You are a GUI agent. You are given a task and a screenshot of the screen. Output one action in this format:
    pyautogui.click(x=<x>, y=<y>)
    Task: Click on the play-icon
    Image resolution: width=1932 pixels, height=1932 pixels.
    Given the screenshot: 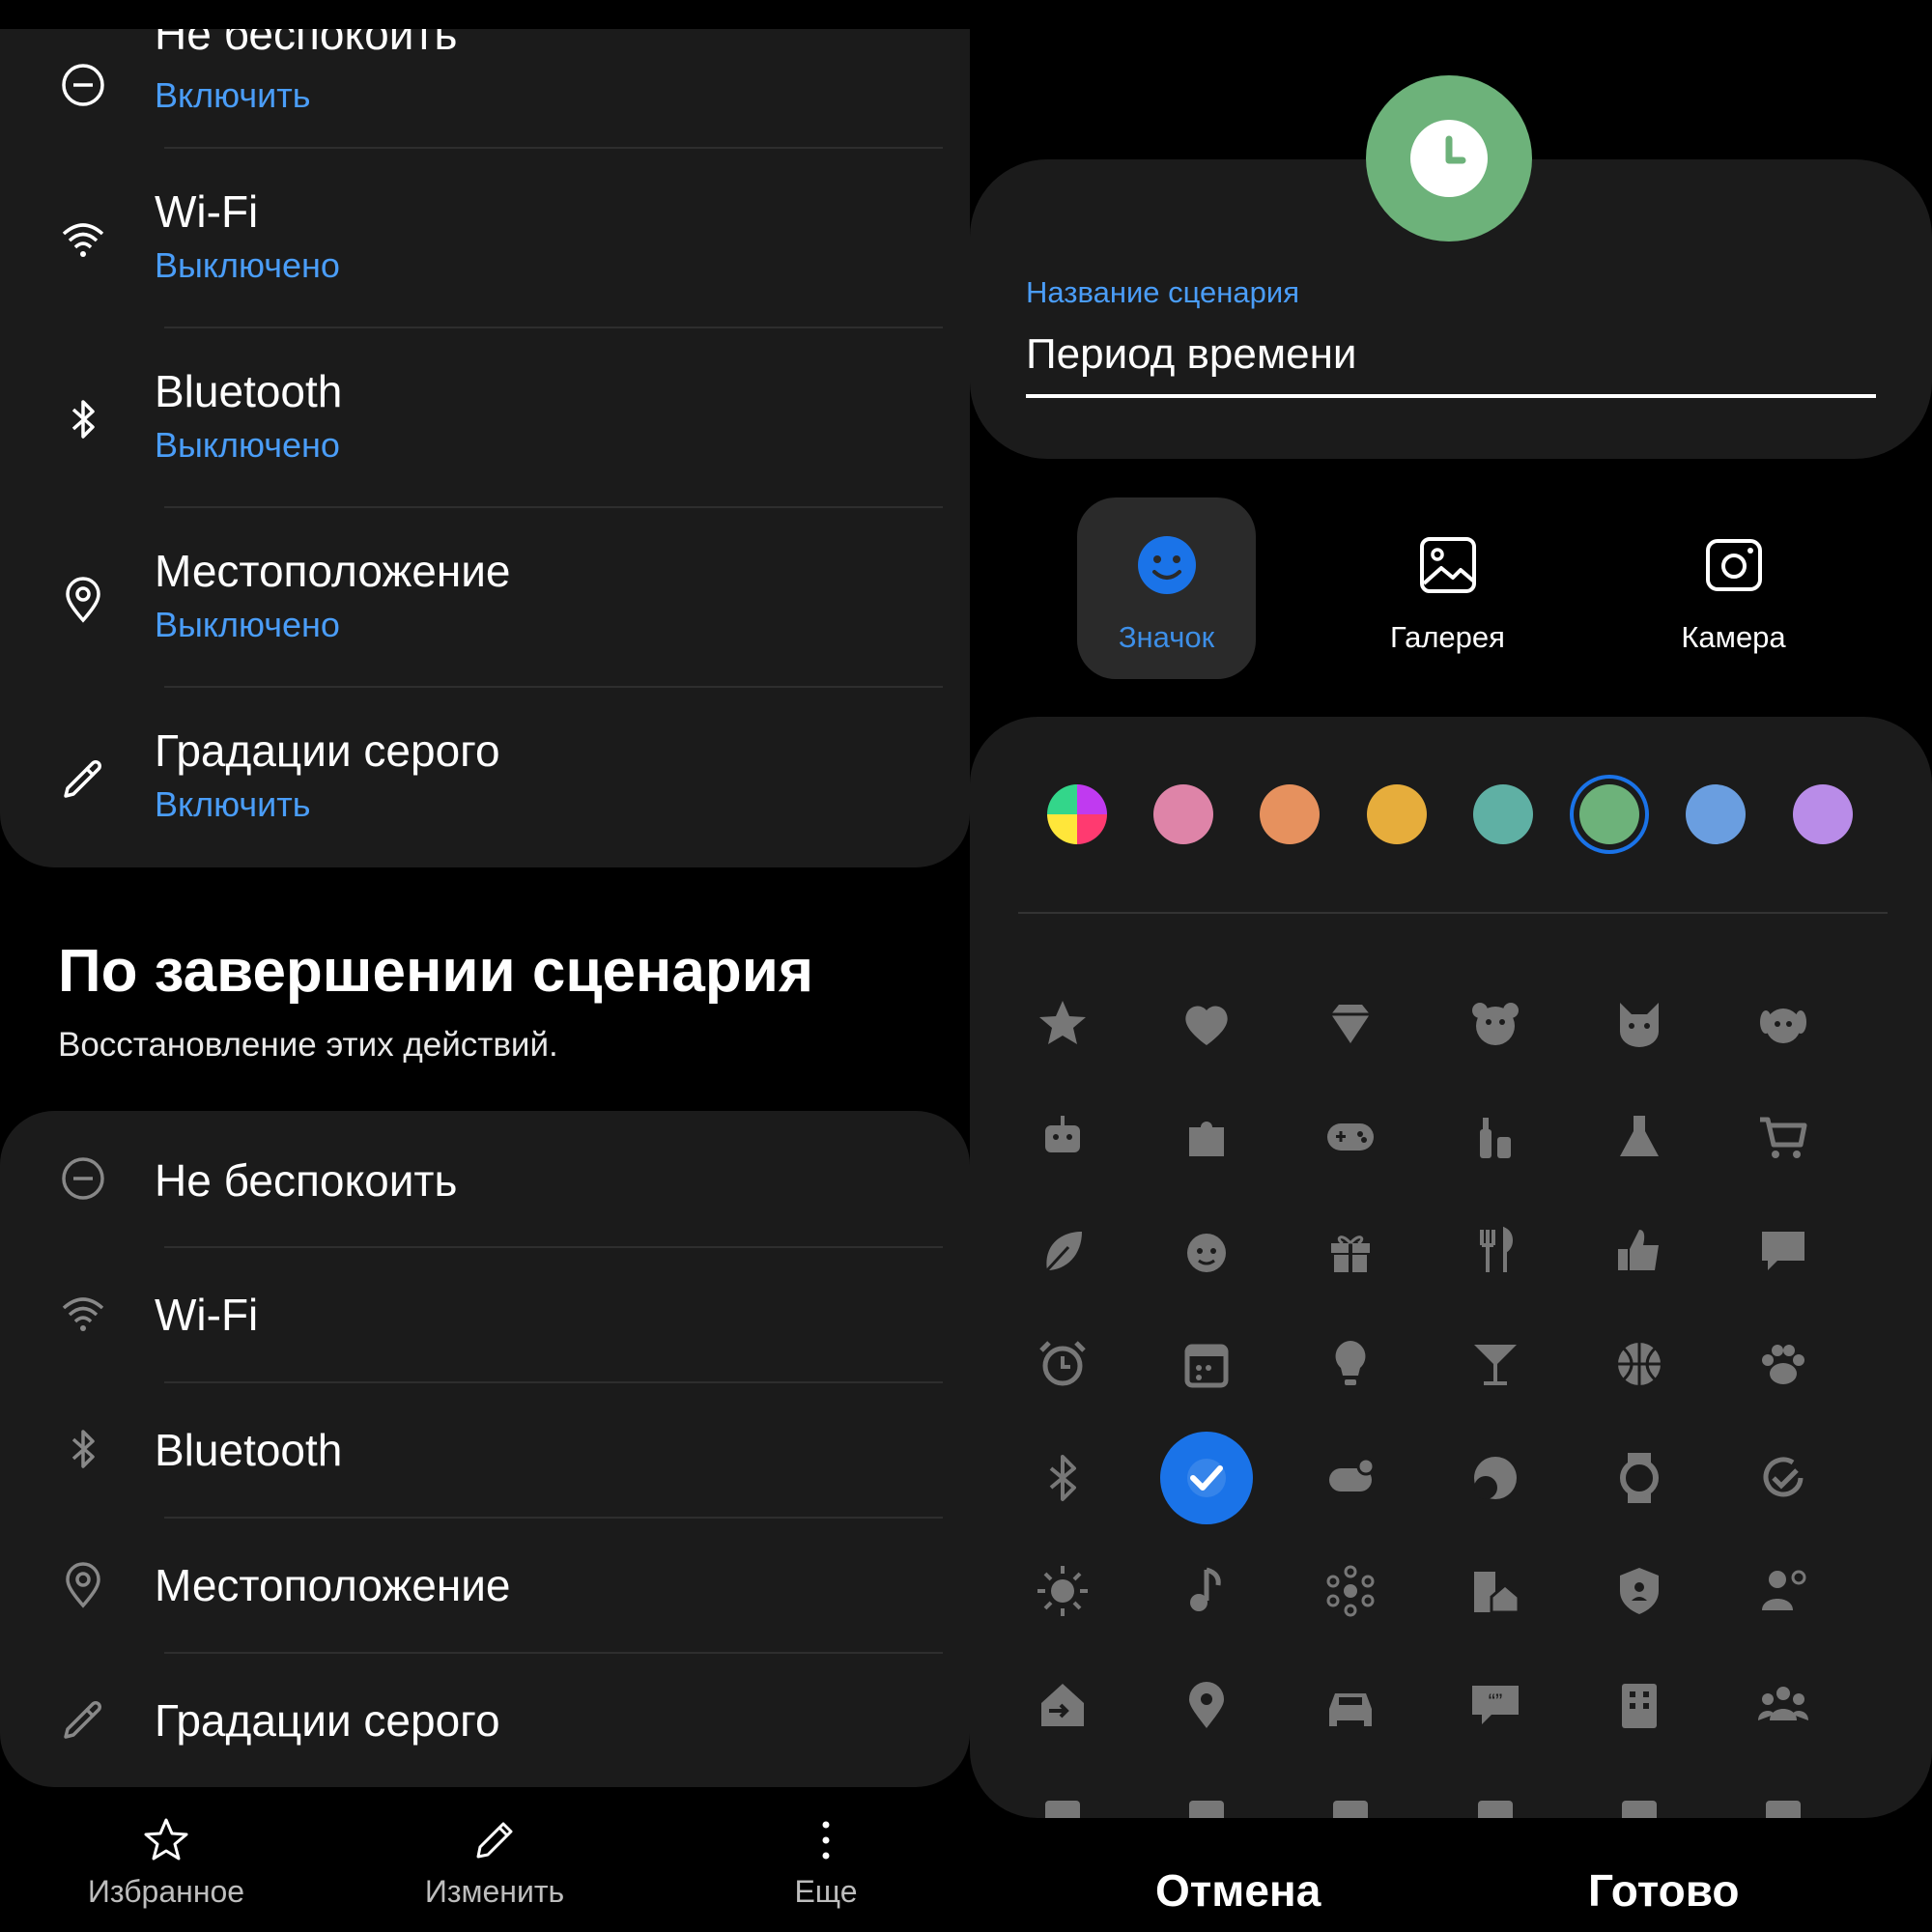 What is the action you would take?
    pyautogui.click(x=1495, y=1807)
    